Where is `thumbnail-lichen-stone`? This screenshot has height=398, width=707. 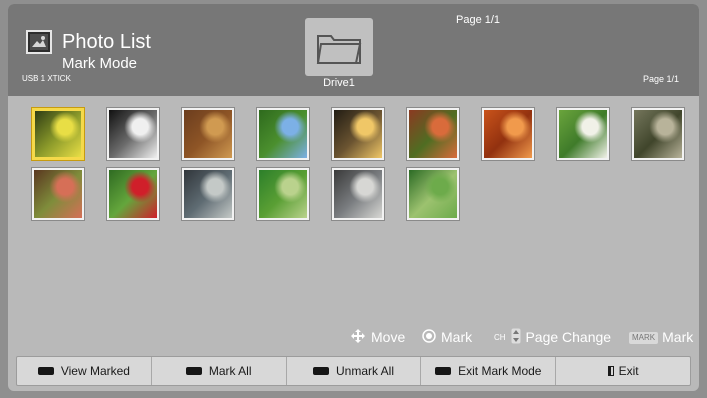
thumbnail-lichen-stone is located at coordinates (658, 134).